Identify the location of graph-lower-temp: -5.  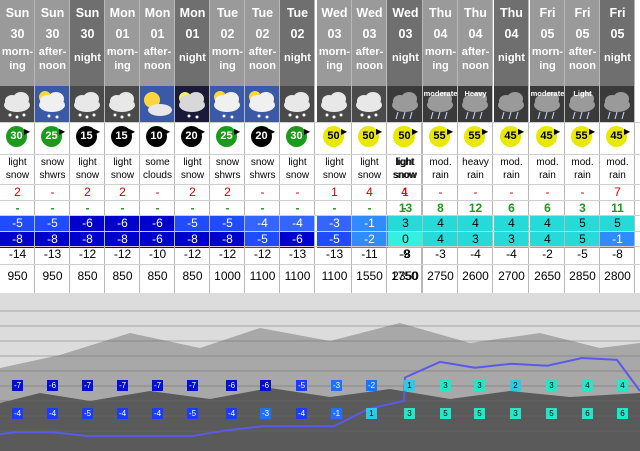
(87, 413).